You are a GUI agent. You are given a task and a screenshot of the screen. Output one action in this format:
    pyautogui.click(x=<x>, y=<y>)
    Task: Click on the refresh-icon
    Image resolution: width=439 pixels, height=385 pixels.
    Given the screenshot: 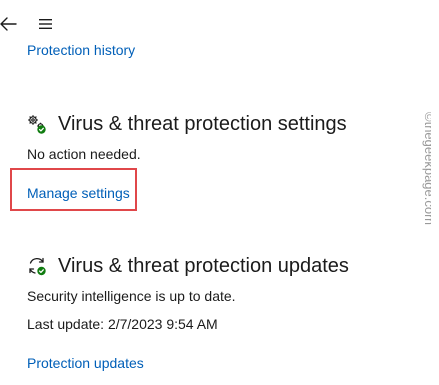 What is the action you would take?
    pyautogui.click(x=37, y=266)
    